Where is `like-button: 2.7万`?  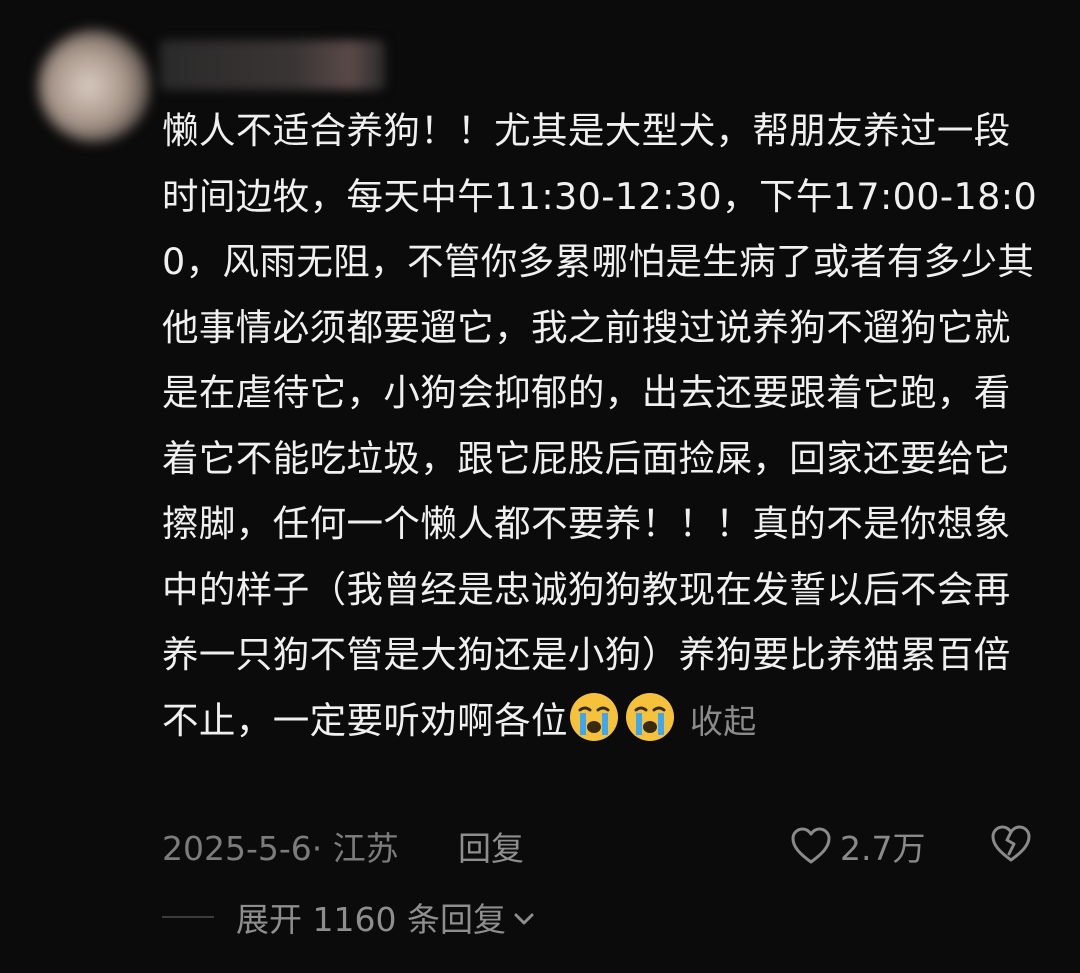 like-button: 2.7万 is located at coordinates (857, 846).